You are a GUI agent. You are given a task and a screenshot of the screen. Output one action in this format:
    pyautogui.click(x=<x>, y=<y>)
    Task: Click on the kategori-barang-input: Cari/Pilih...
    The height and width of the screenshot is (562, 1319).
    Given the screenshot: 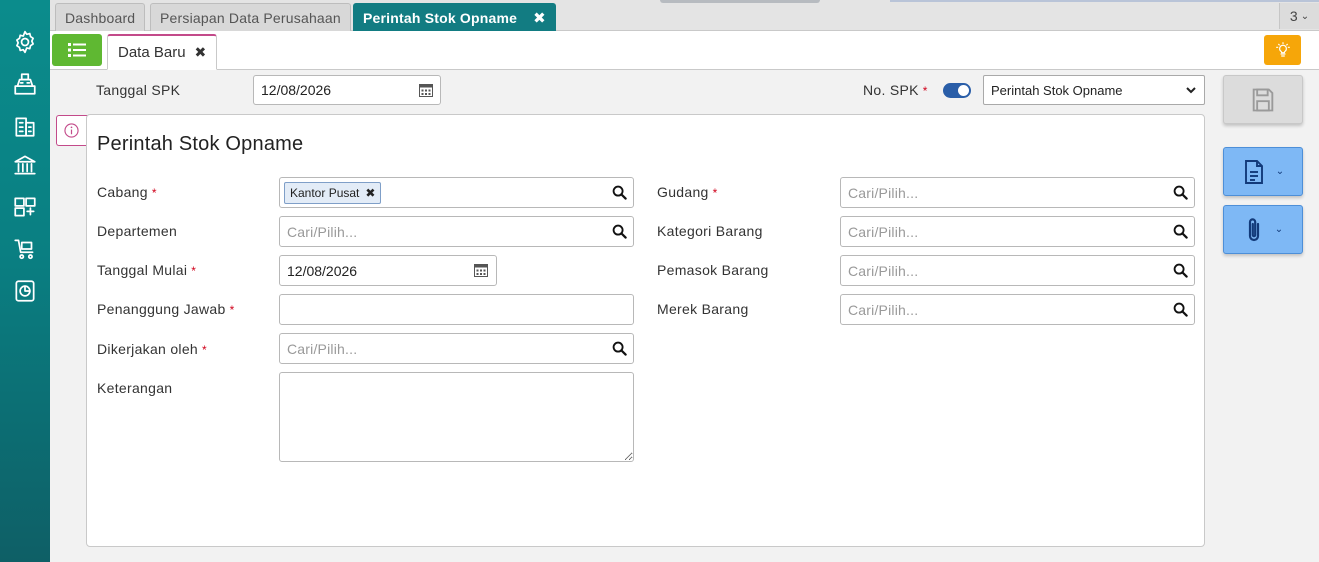 What is the action you would take?
    pyautogui.click(x=1017, y=231)
    